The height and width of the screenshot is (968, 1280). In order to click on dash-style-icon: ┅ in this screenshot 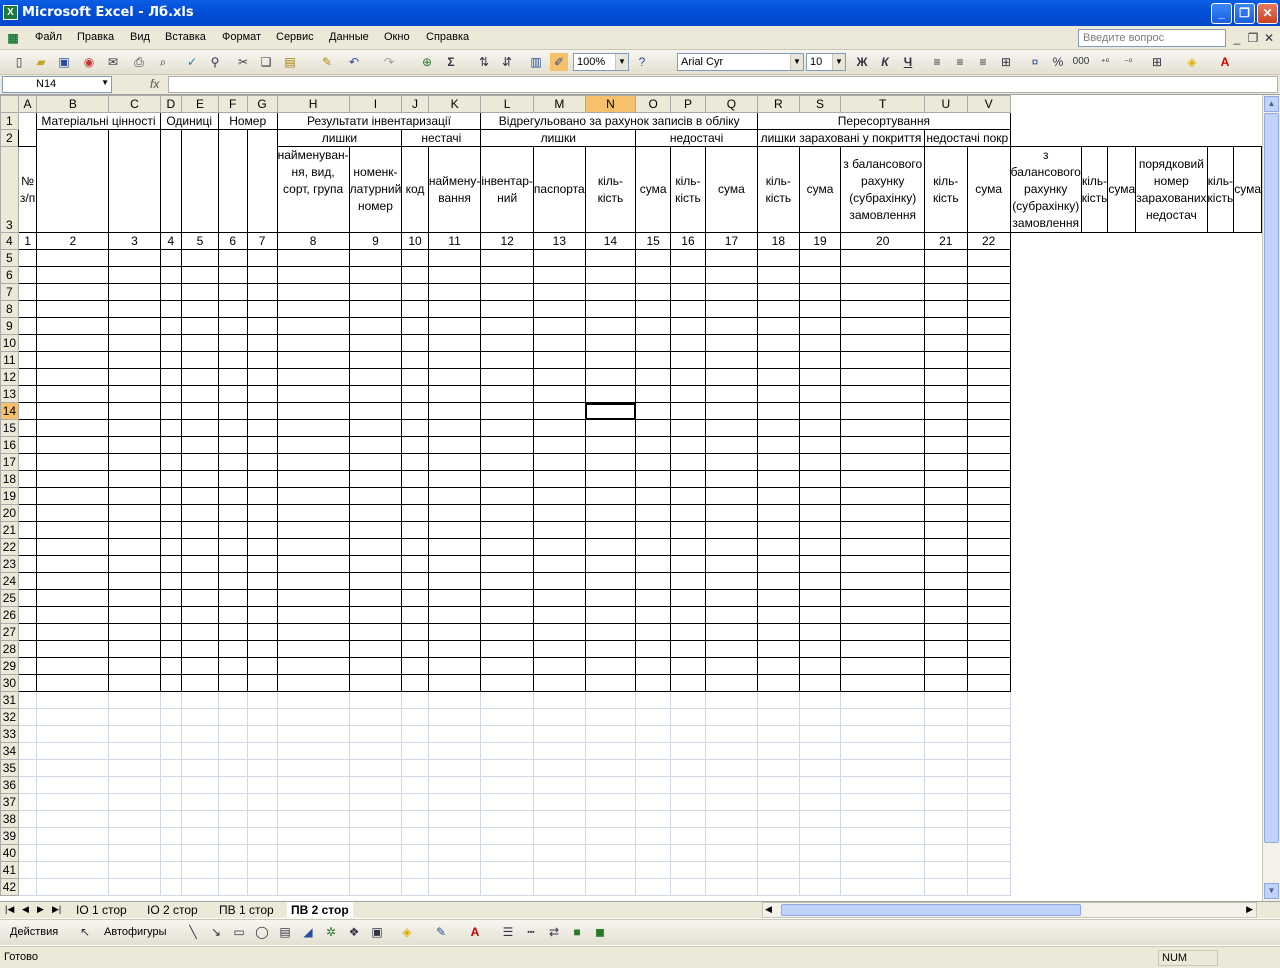, I will do `click(531, 932)`.